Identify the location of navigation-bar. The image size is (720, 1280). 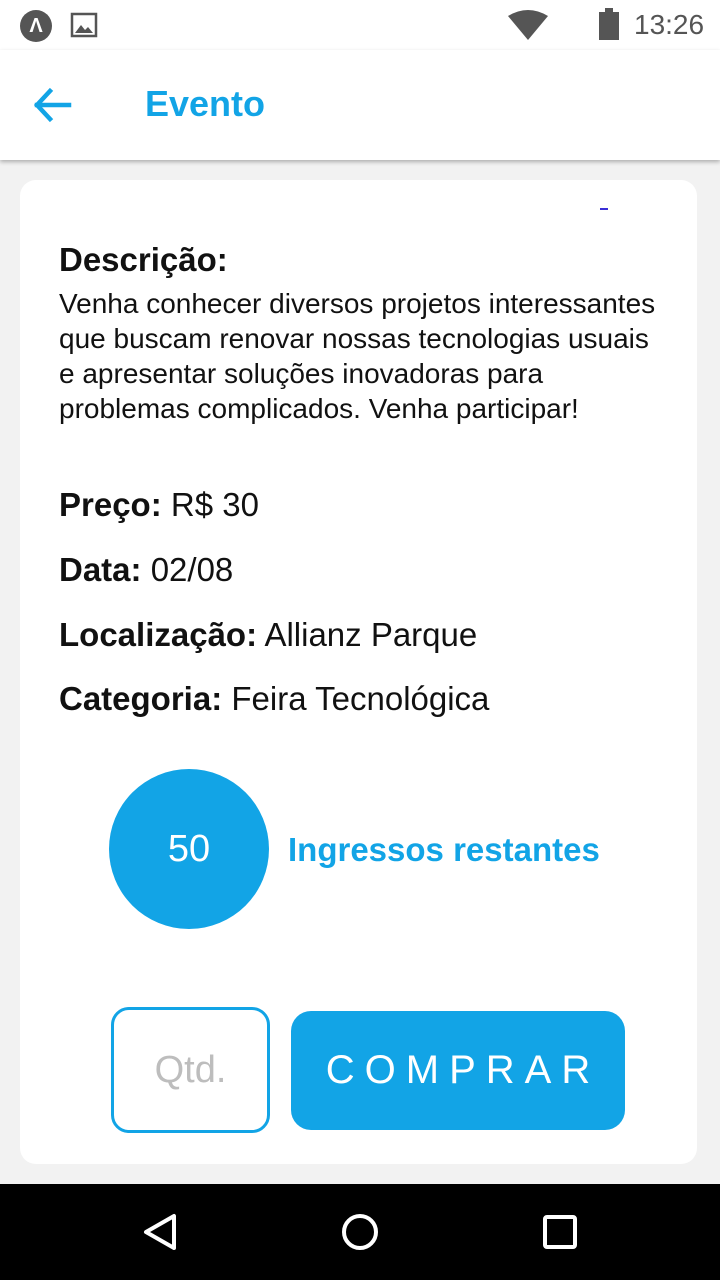
(360, 1232).